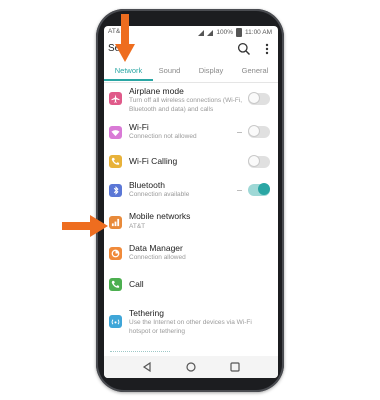 The width and height of the screenshot is (380, 400). I want to click on list-item-wifi: Wi-Fi Connection not allowed, so click(191, 133).